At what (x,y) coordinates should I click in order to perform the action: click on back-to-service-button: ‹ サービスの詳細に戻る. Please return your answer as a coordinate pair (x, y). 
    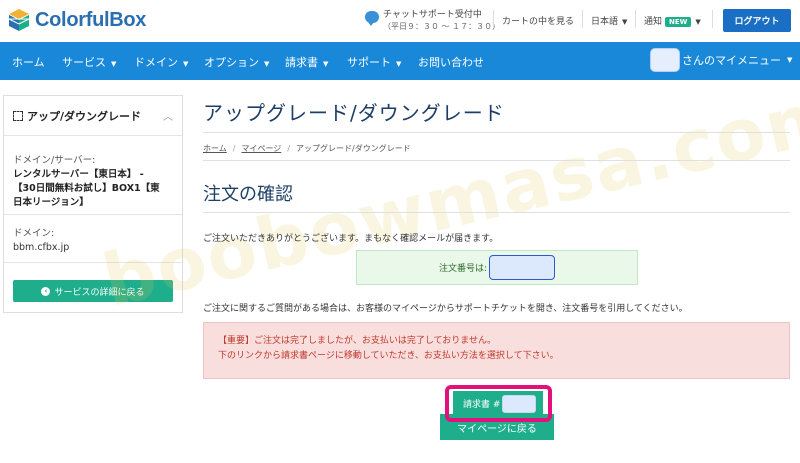
    Looking at the image, I should click on (93, 291).